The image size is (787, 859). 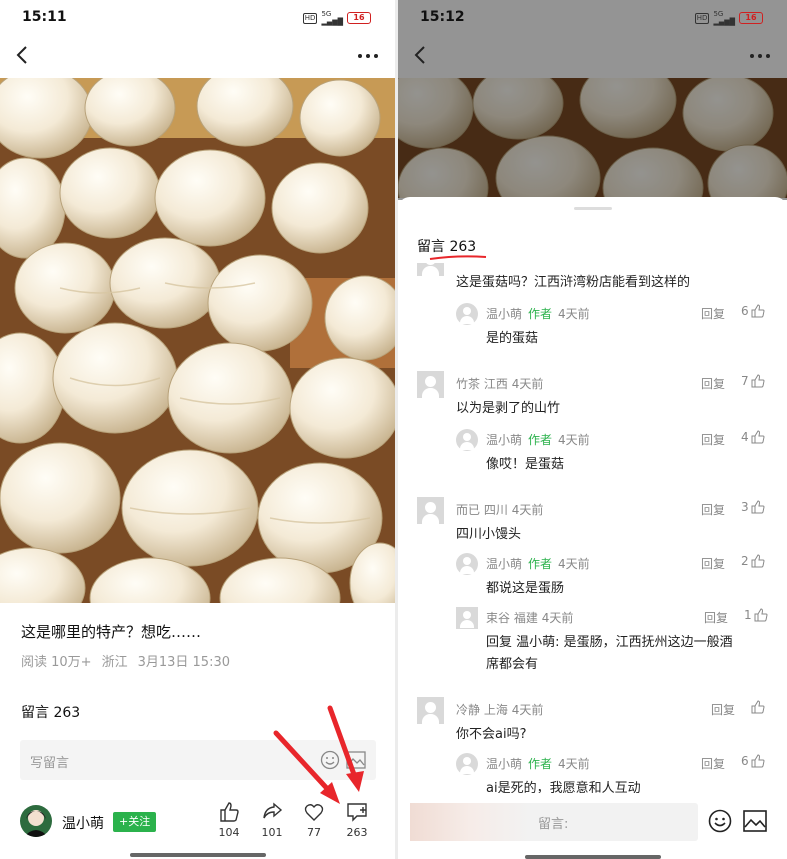 I want to click on comment-bubble-icon, so click(x=357, y=812).